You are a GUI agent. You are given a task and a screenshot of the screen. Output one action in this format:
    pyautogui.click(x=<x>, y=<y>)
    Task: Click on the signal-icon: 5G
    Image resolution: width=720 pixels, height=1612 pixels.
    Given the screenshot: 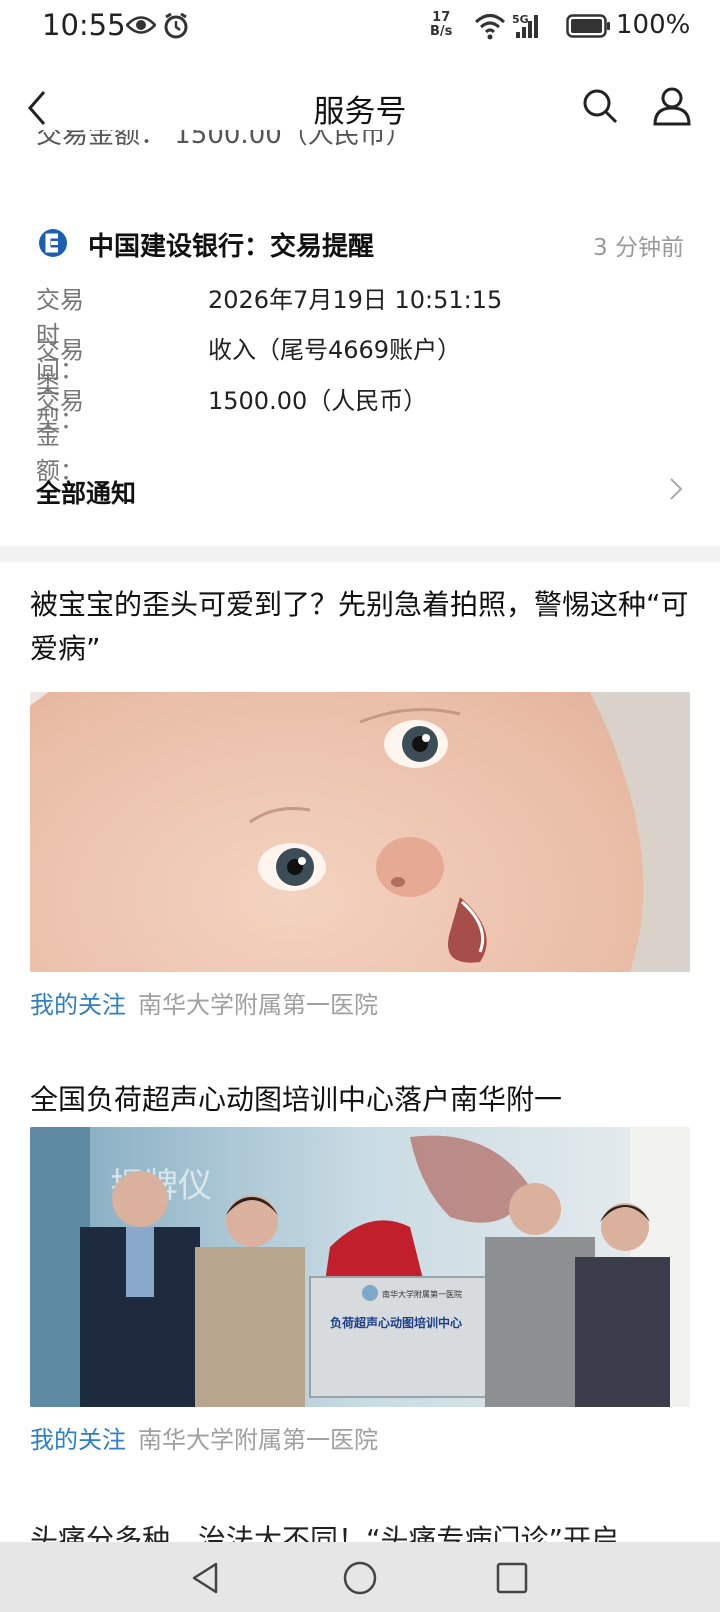 What is the action you would take?
    pyautogui.click(x=525, y=25)
    